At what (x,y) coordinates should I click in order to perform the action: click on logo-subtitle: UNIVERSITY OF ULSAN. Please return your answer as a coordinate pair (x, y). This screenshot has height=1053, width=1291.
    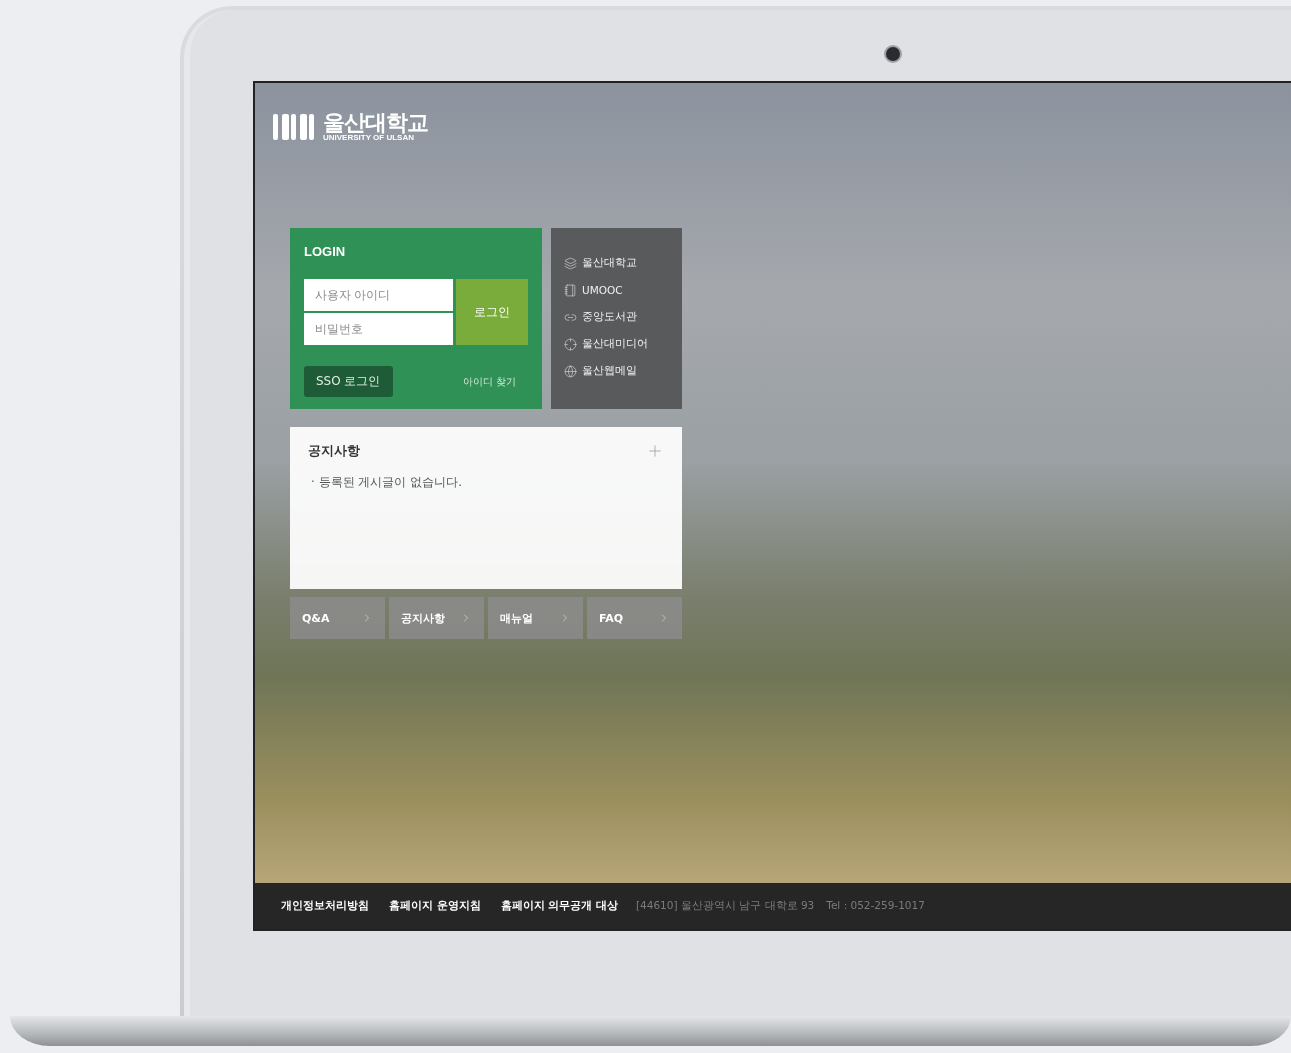
    Looking at the image, I should click on (368, 138).